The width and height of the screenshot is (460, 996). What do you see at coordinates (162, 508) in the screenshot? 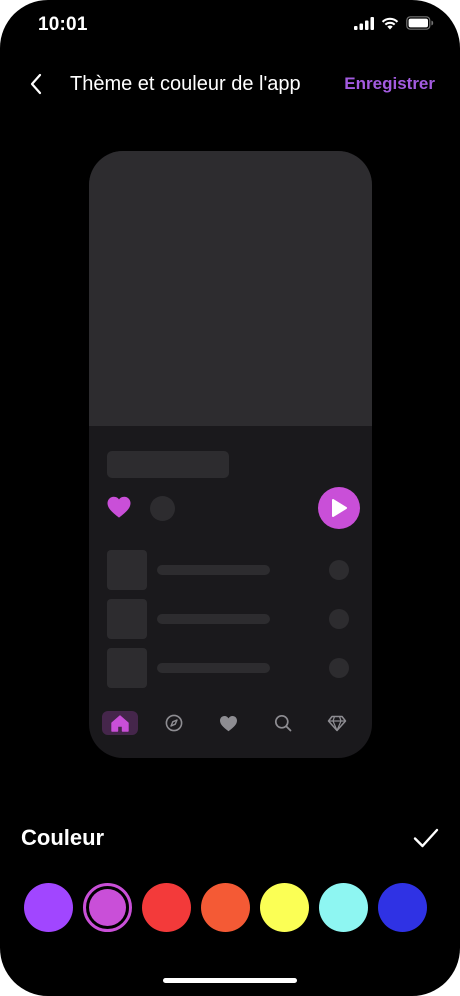
I see `preview-button-placeholder` at bounding box center [162, 508].